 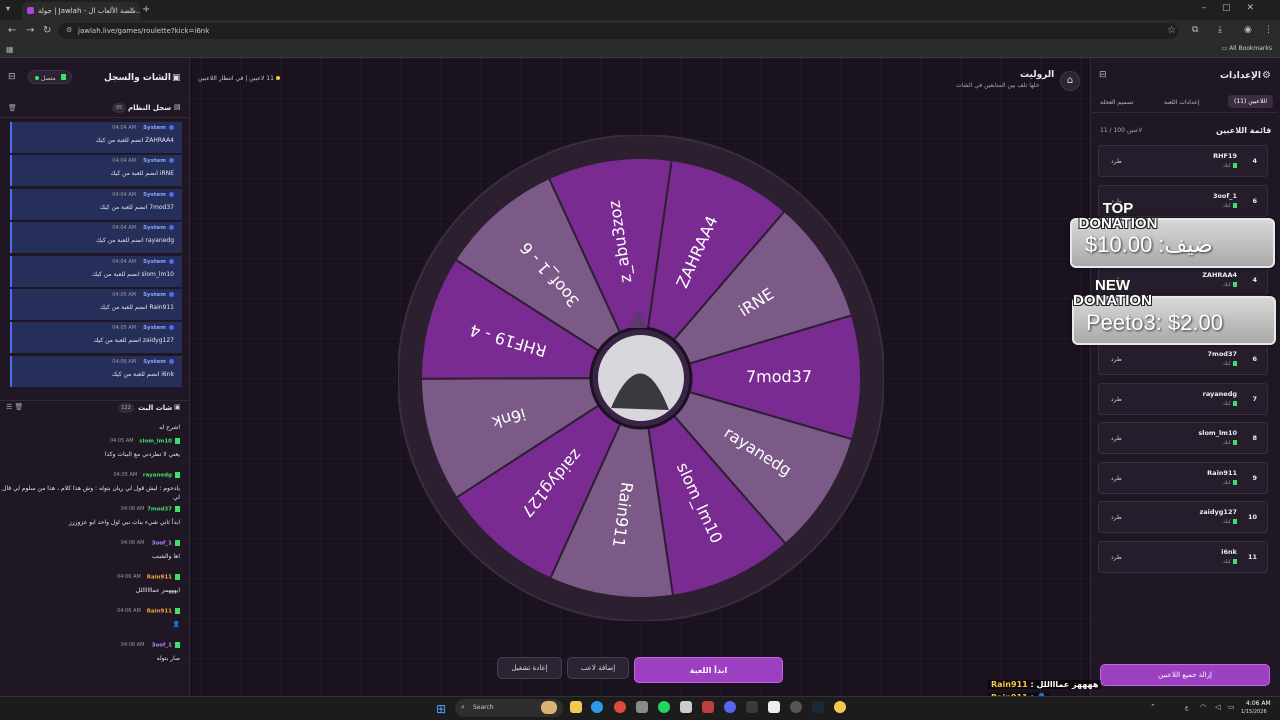 What do you see at coordinates (96, 238) in the screenshot?
I see `system-log-item: System 04:04 AM rayanedg انضم للعبة من كيك` at bounding box center [96, 238].